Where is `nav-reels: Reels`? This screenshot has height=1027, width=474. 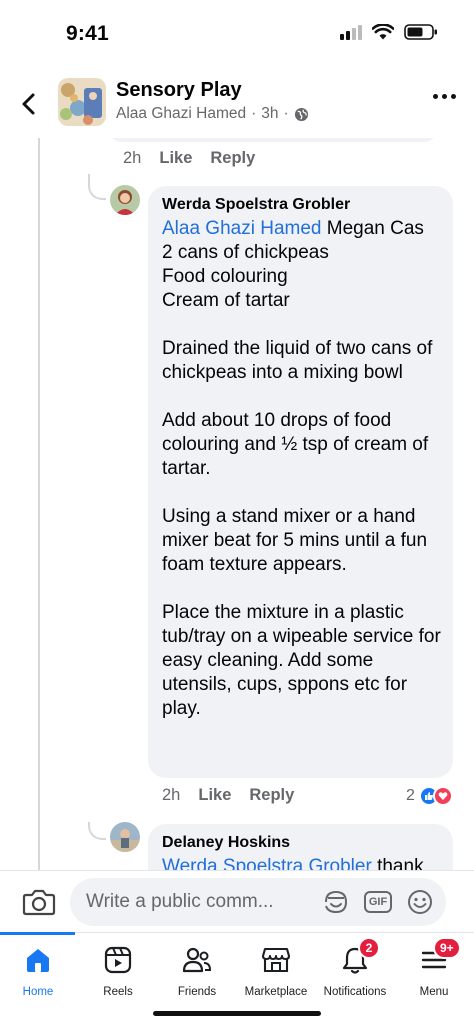 nav-reels: Reels is located at coordinates (118, 972).